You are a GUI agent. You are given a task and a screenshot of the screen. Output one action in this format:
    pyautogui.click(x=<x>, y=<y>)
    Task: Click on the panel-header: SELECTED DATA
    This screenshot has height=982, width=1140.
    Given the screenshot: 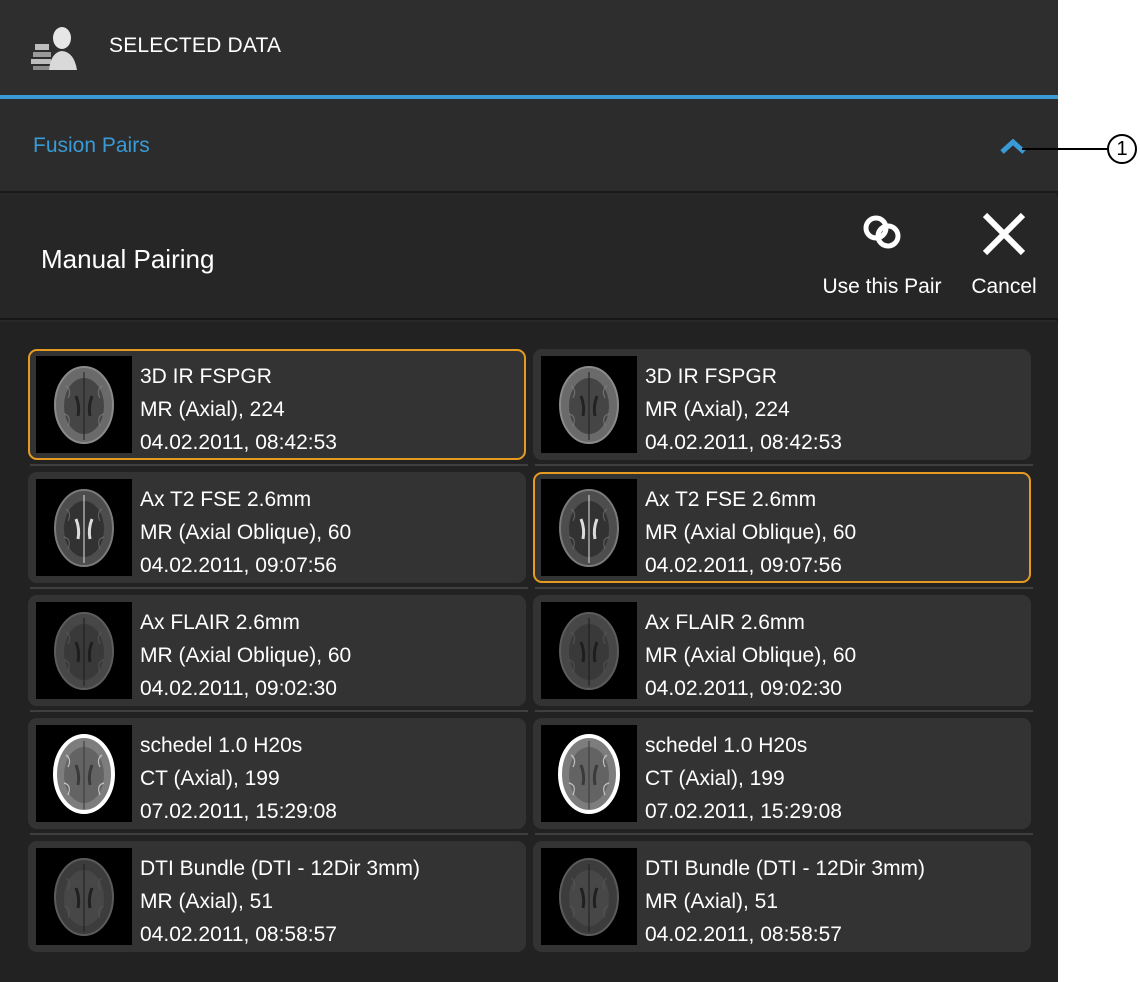 What is the action you would take?
    pyautogui.click(x=529, y=47)
    